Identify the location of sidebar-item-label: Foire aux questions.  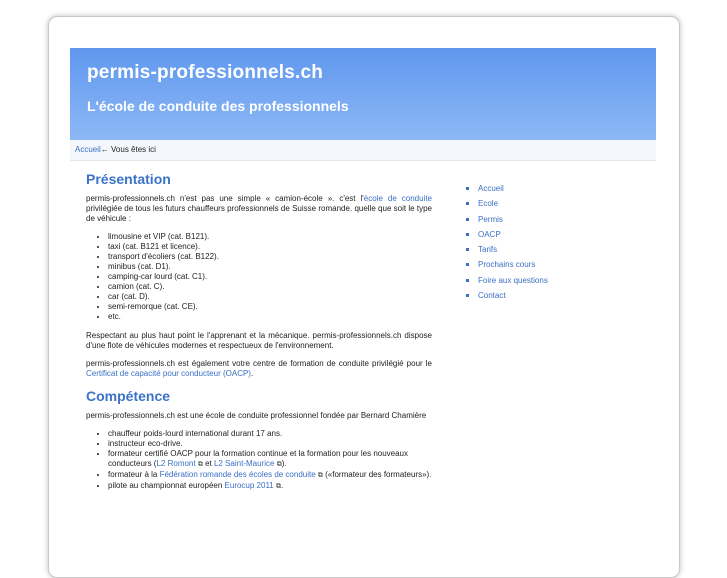
(513, 280).